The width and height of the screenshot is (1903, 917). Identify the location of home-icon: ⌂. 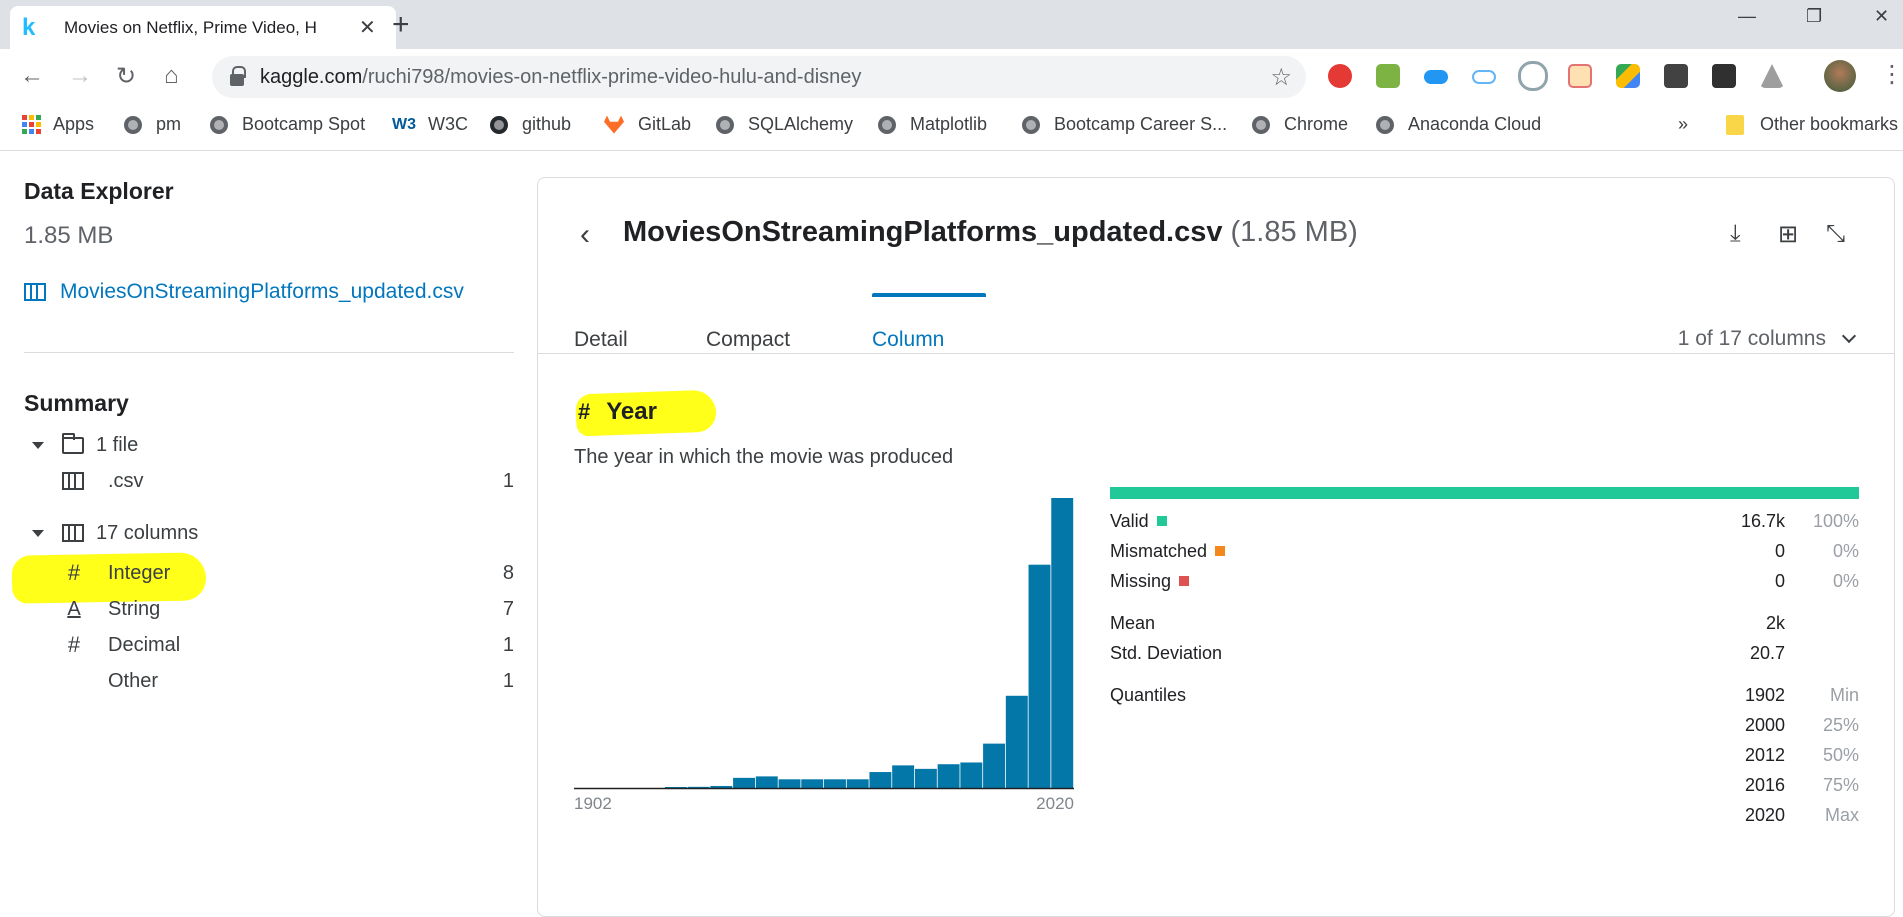
(171, 76).